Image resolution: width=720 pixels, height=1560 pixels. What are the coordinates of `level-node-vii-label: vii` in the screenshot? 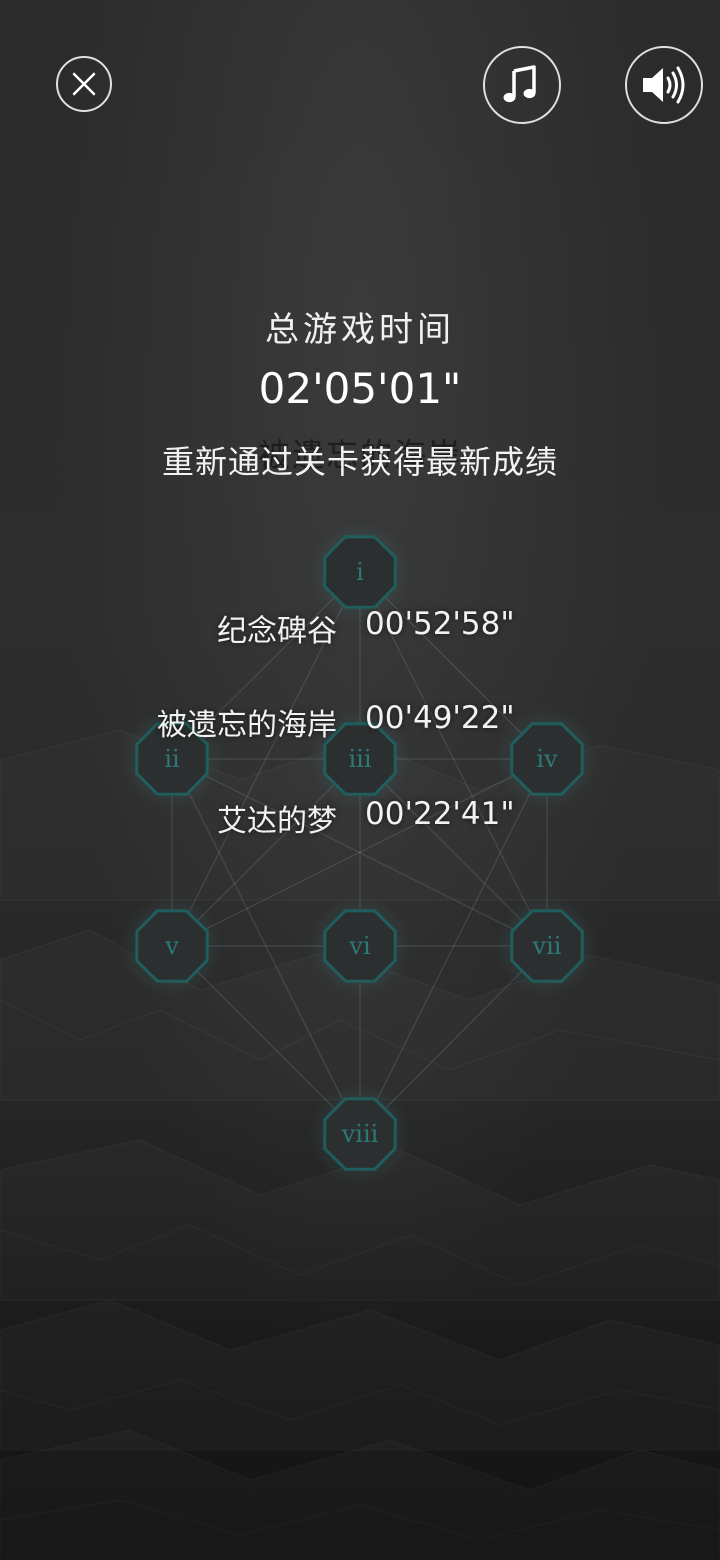 It's located at (547, 946).